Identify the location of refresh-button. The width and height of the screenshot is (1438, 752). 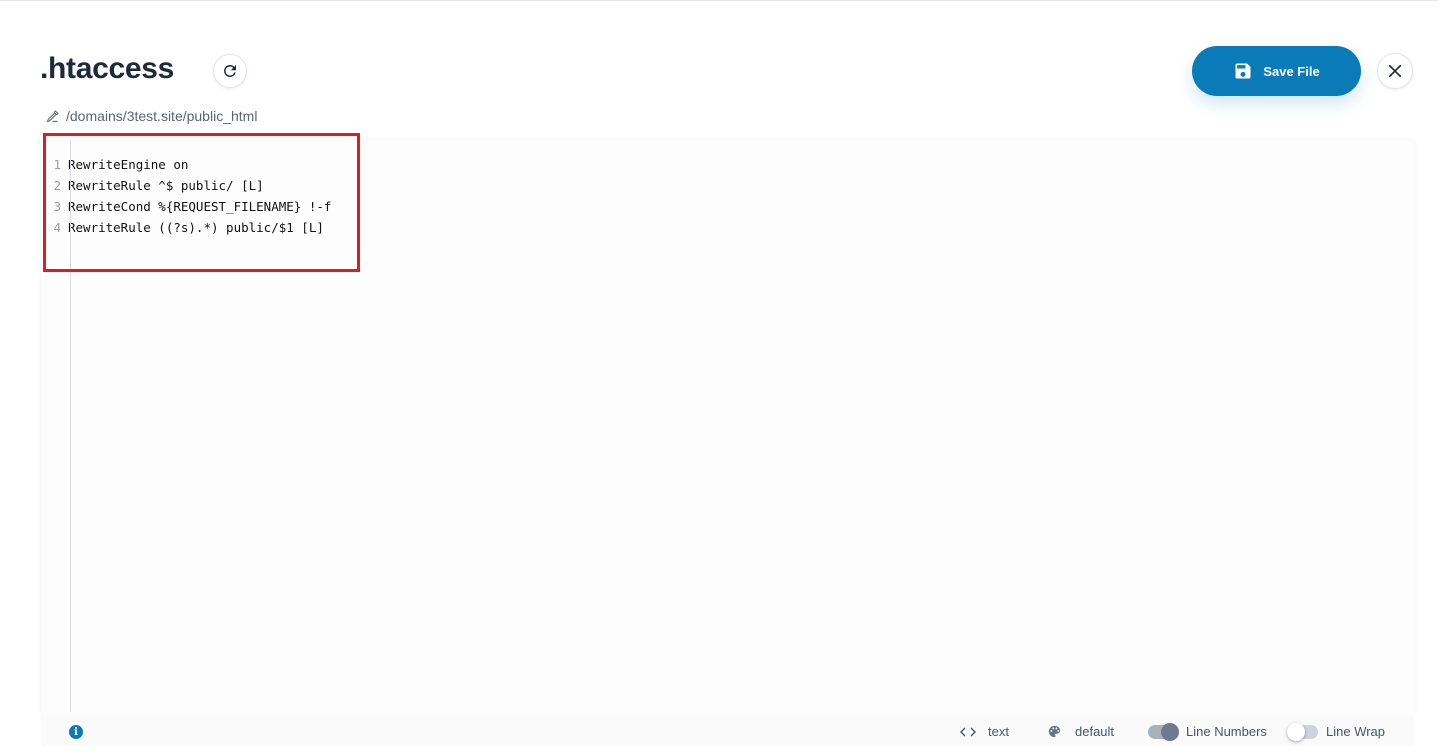
(230, 71).